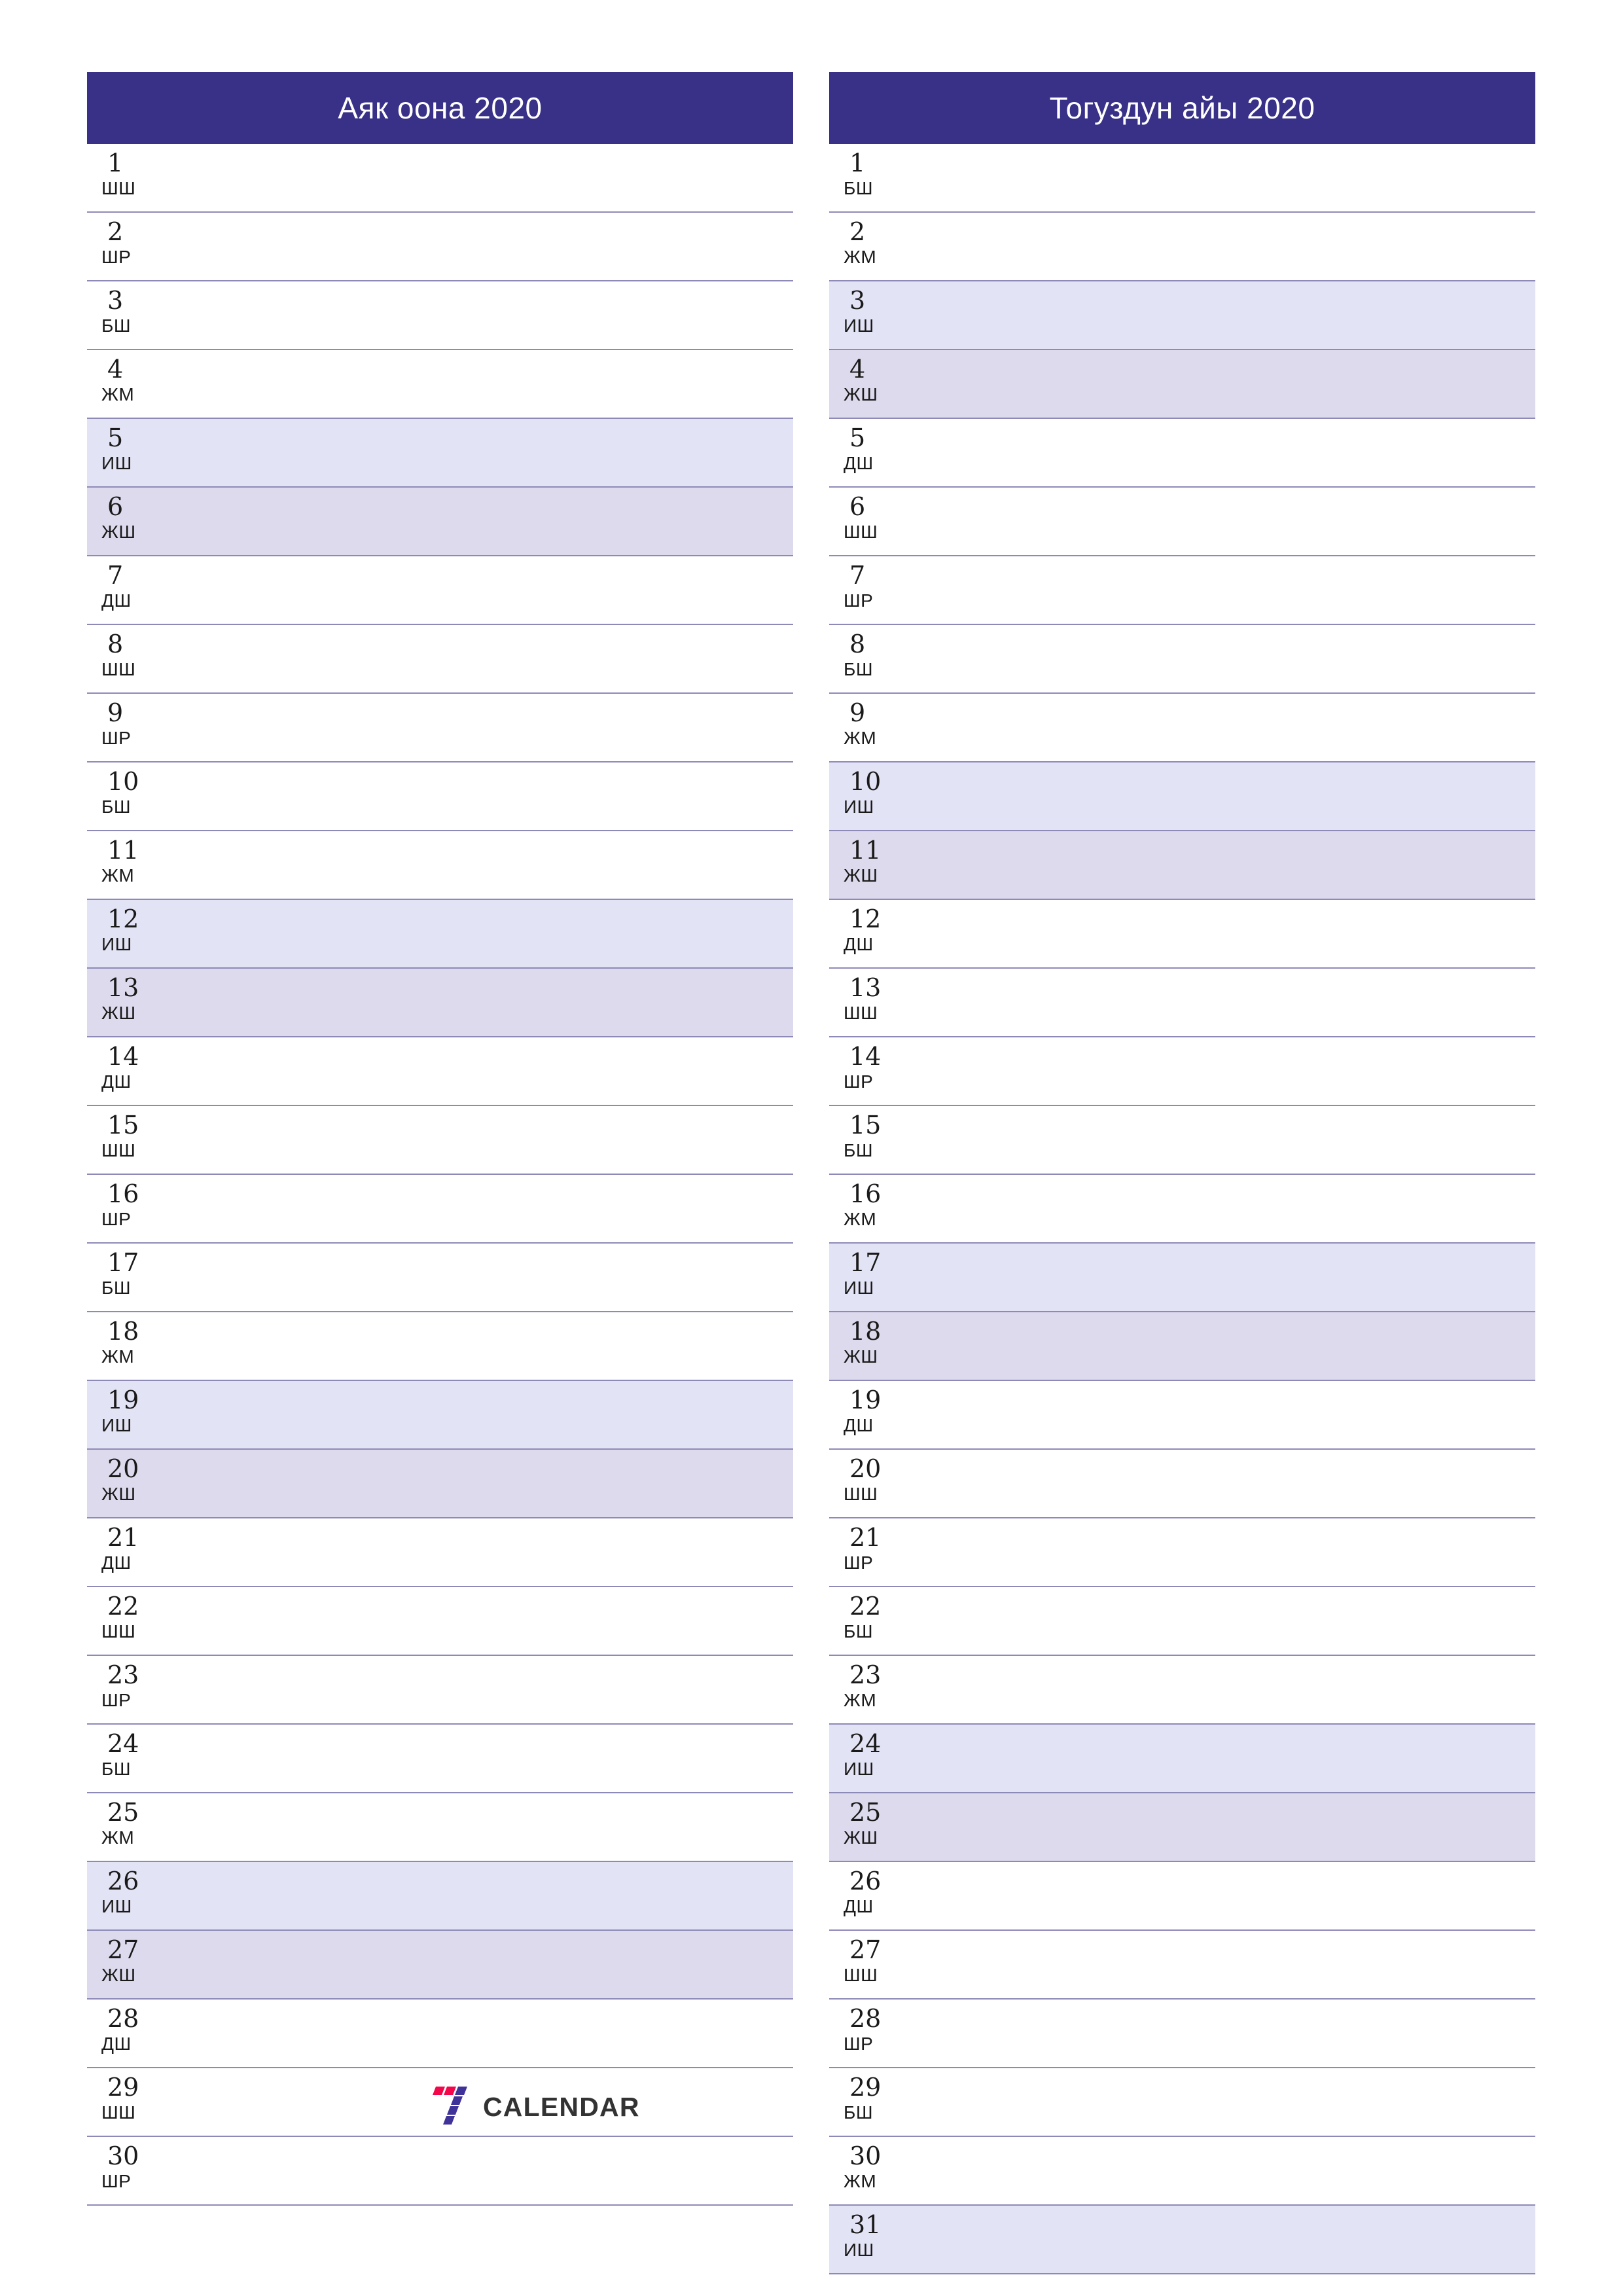 Image resolution: width=1623 pixels, height=2296 pixels. I want to click on day-row: 26 ИШ, so click(440, 1896).